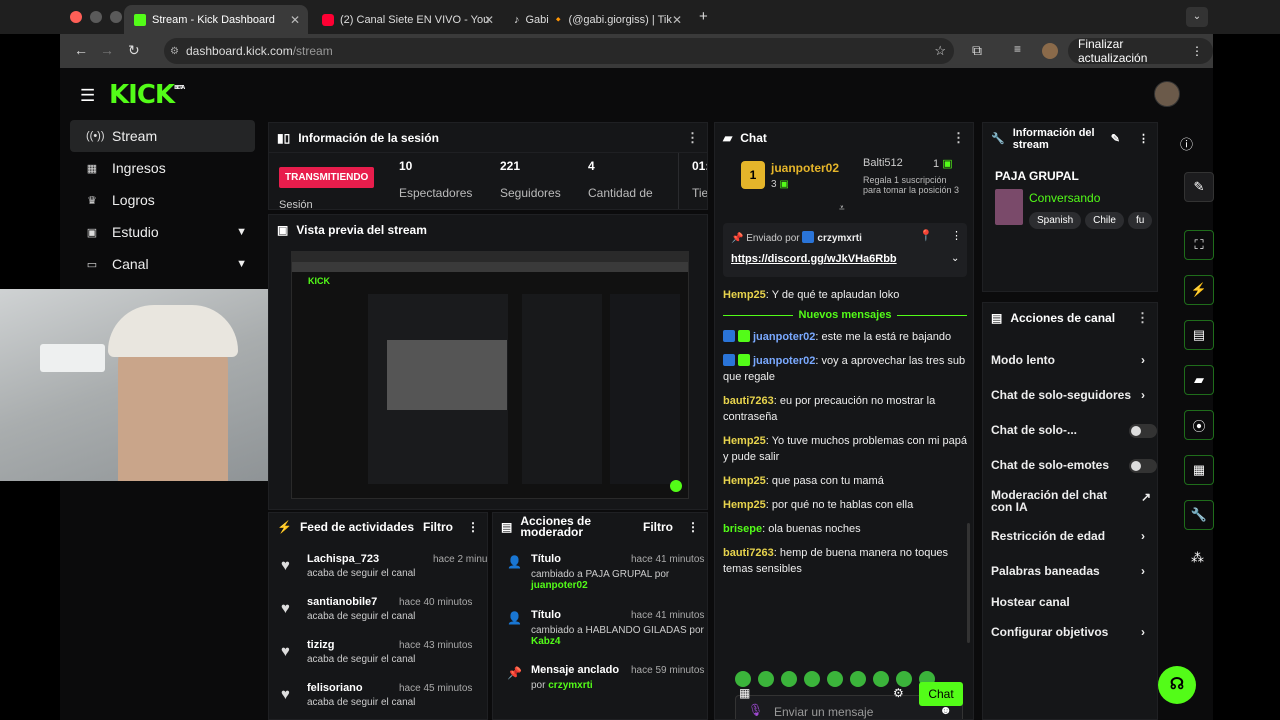 The height and width of the screenshot is (720, 1280). I want to click on edit-pencil-icon: ✎, so click(1115, 139).